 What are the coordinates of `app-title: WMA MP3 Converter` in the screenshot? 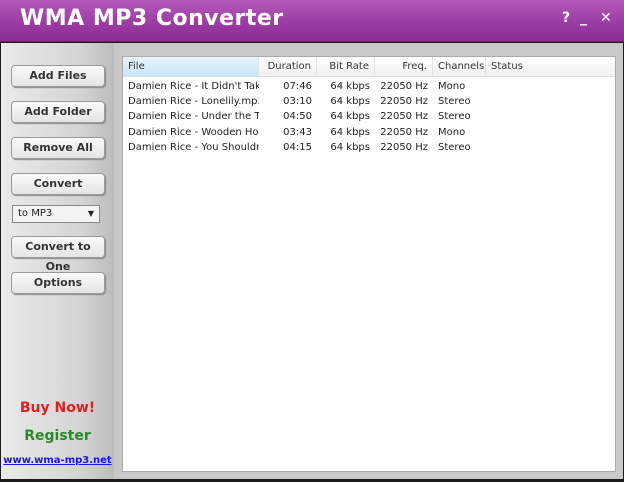 It's located at (152, 18).